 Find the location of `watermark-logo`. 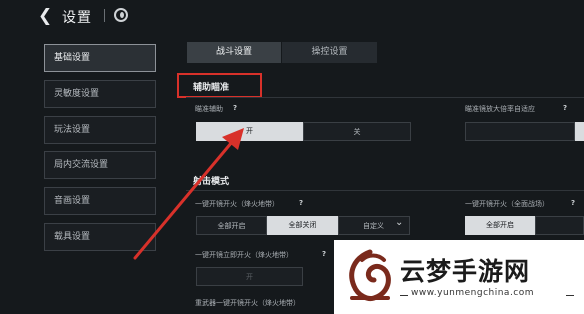

watermark-logo is located at coordinates (370, 275).